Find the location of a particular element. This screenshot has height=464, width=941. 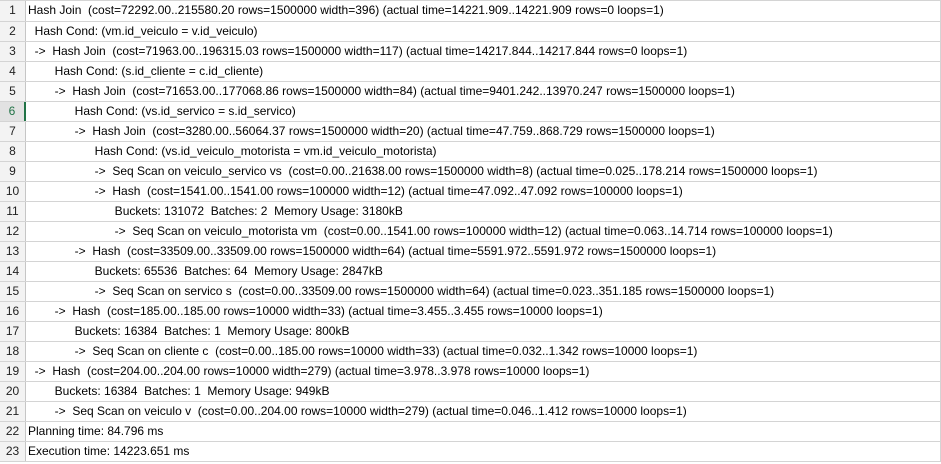

row-header: 3 is located at coordinates (13, 51).